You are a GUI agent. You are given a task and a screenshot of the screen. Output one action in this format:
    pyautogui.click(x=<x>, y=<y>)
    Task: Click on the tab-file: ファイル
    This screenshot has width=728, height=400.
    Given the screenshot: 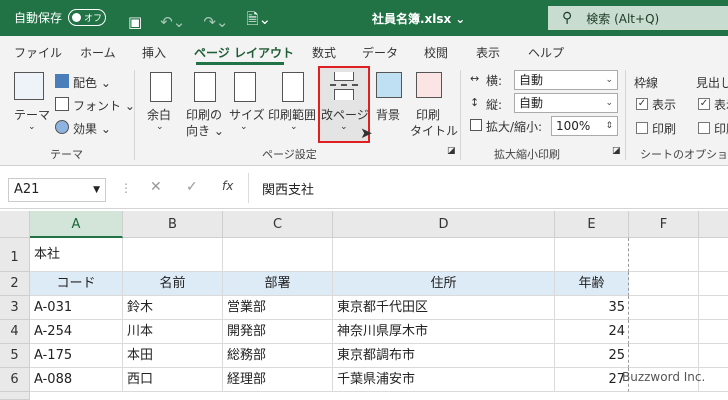 What is the action you would take?
    pyautogui.click(x=38, y=52)
    